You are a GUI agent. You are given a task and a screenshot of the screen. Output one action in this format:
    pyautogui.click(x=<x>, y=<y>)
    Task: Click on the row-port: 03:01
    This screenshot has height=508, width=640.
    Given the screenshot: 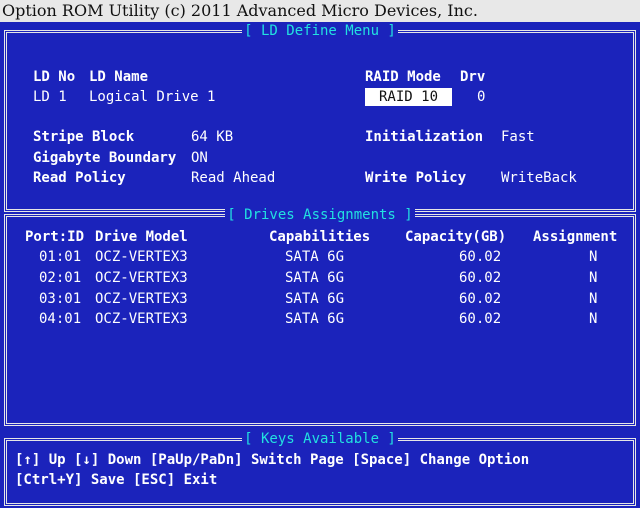 What is the action you would take?
    pyautogui.click(x=60, y=299)
    